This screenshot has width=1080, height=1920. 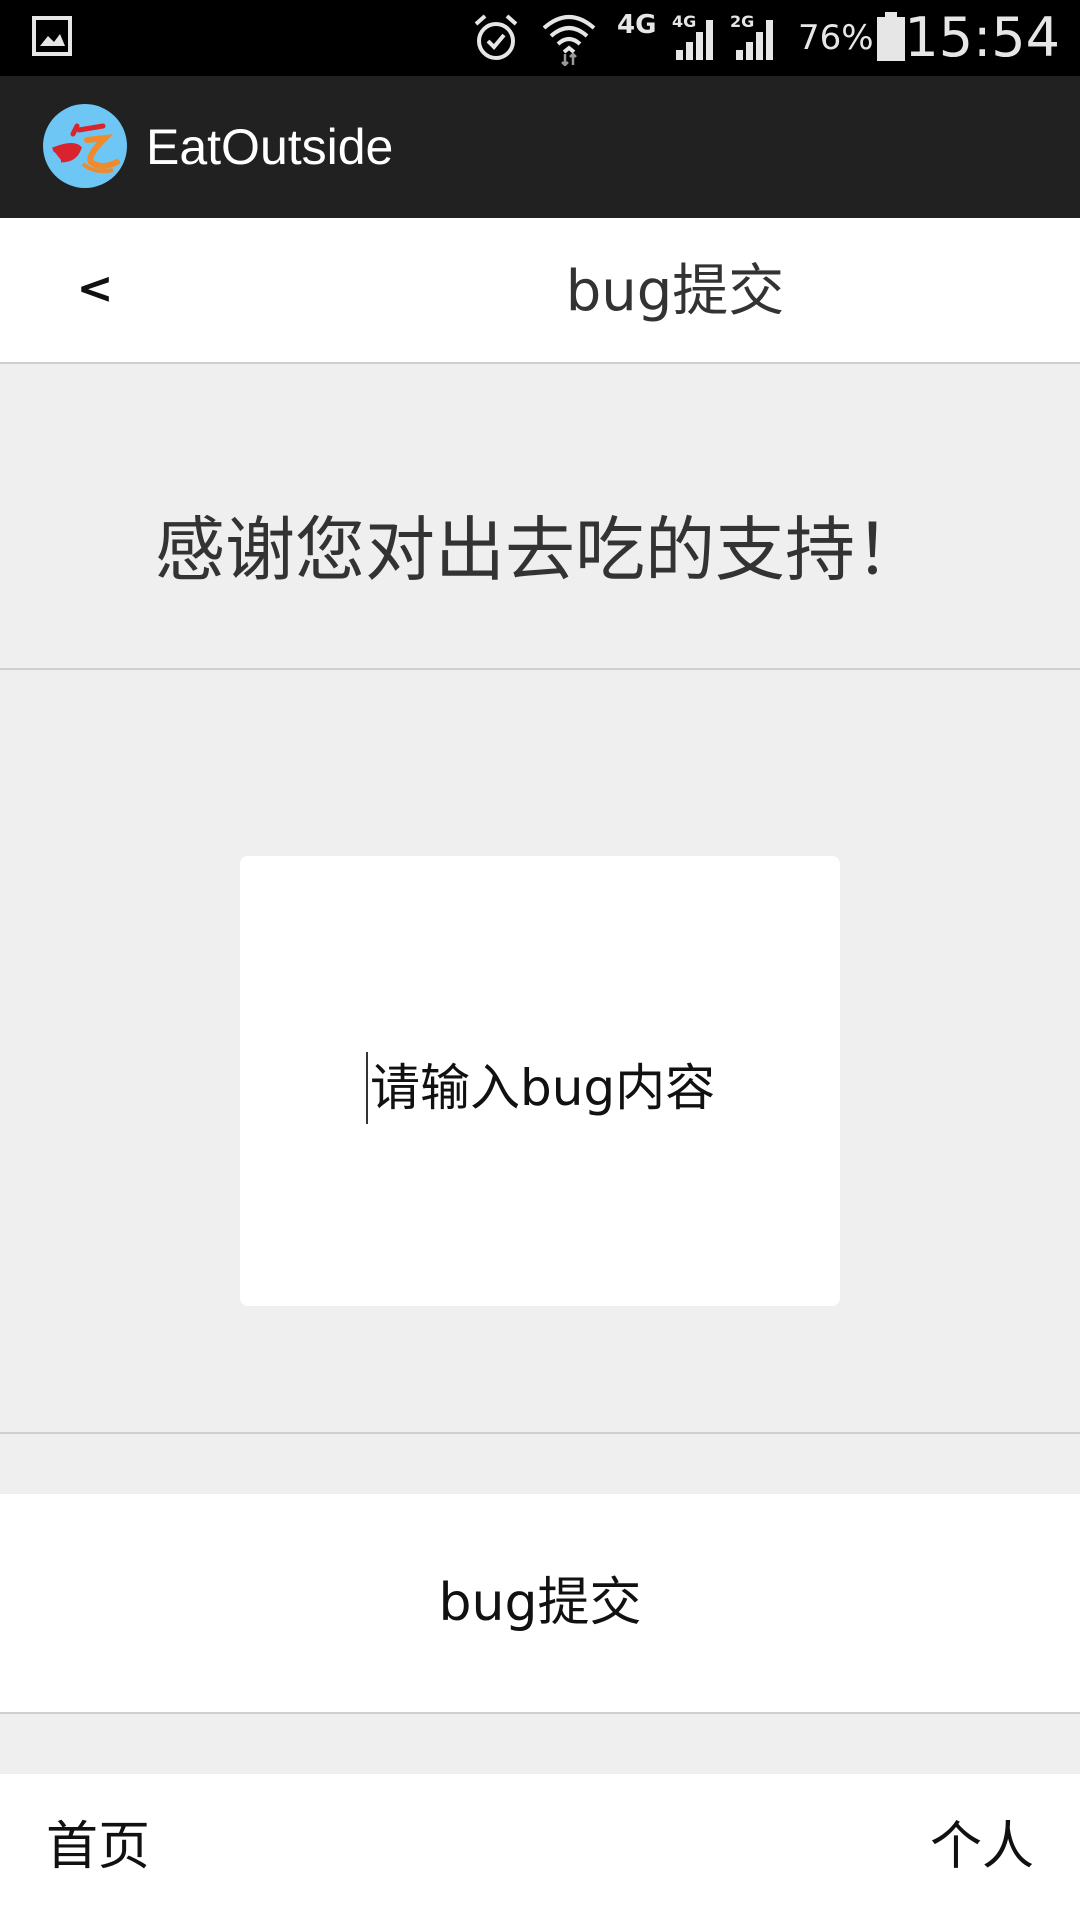 What do you see at coordinates (982, 1847) in the screenshot?
I see `nav-item-profile: 个人` at bounding box center [982, 1847].